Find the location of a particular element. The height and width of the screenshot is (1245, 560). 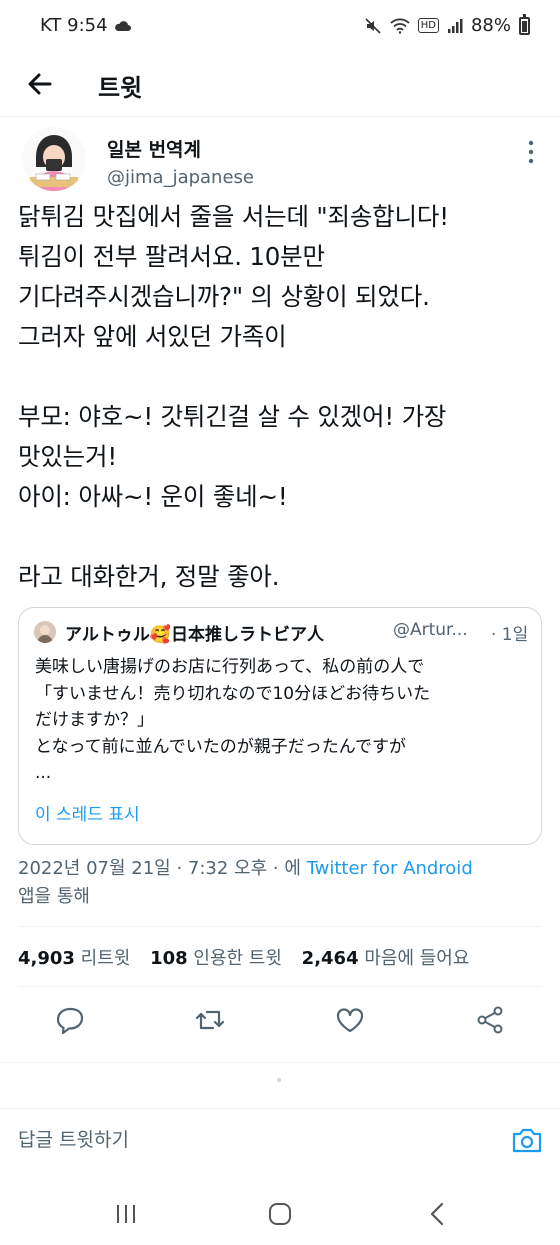

heart-icon is located at coordinates (350, 1020).